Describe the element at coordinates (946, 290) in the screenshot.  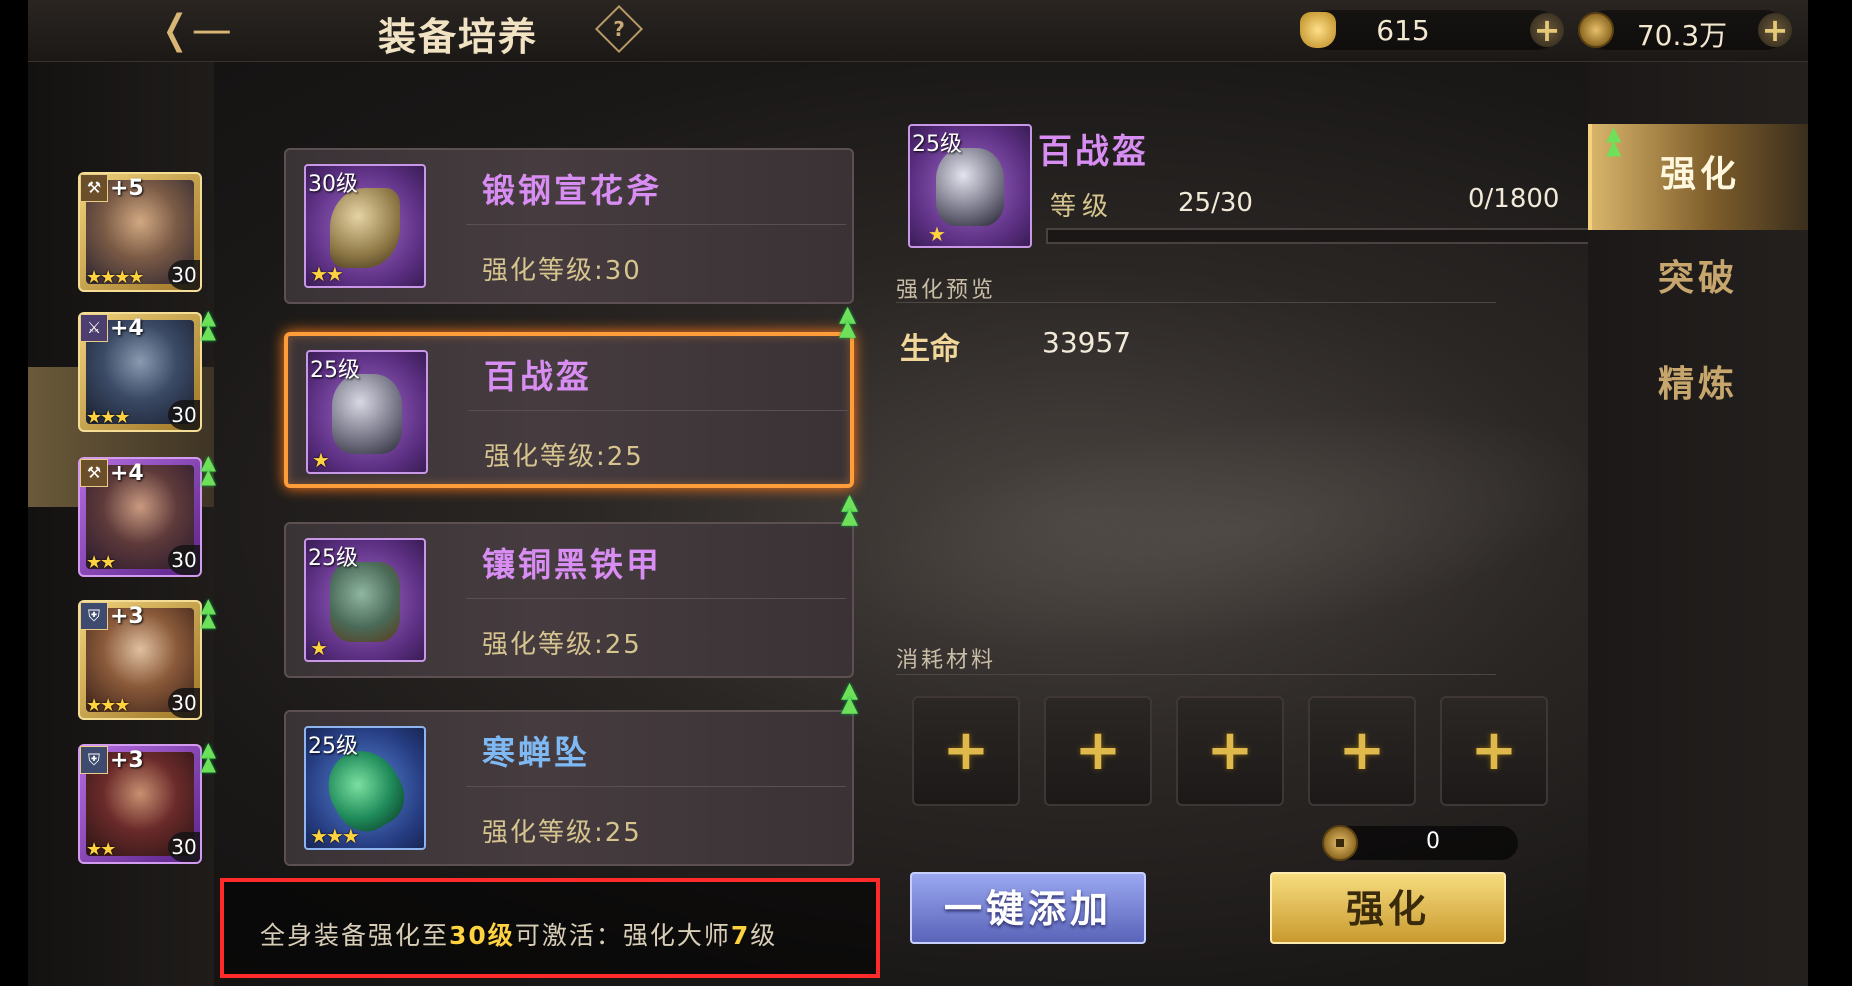
I see `preview-title: 强化预览` at that location.